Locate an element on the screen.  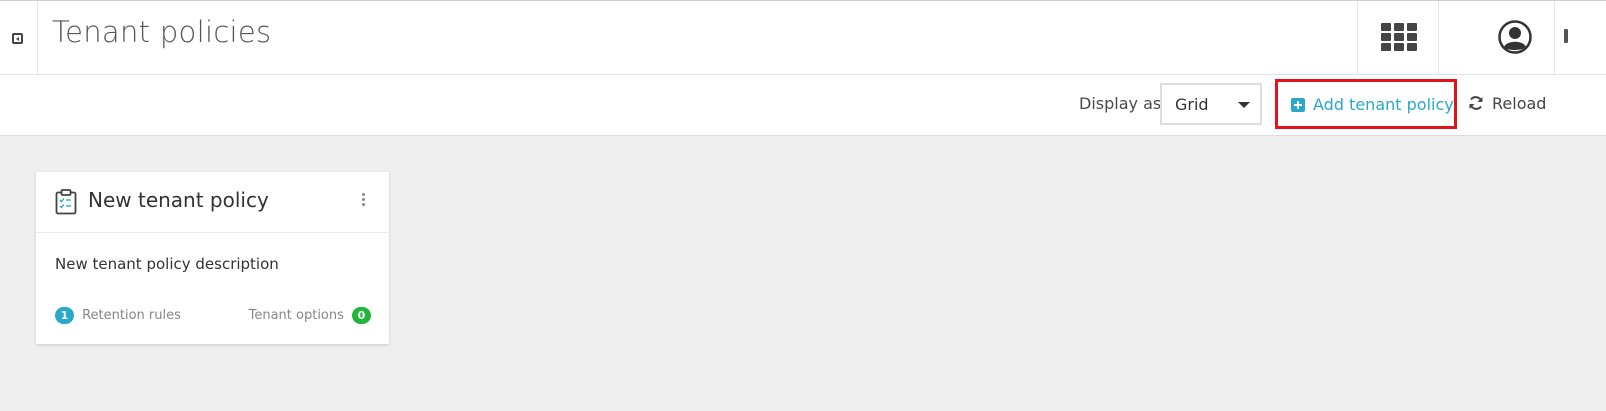
sidebar-toggle-button is located at coordinates (19, 38).